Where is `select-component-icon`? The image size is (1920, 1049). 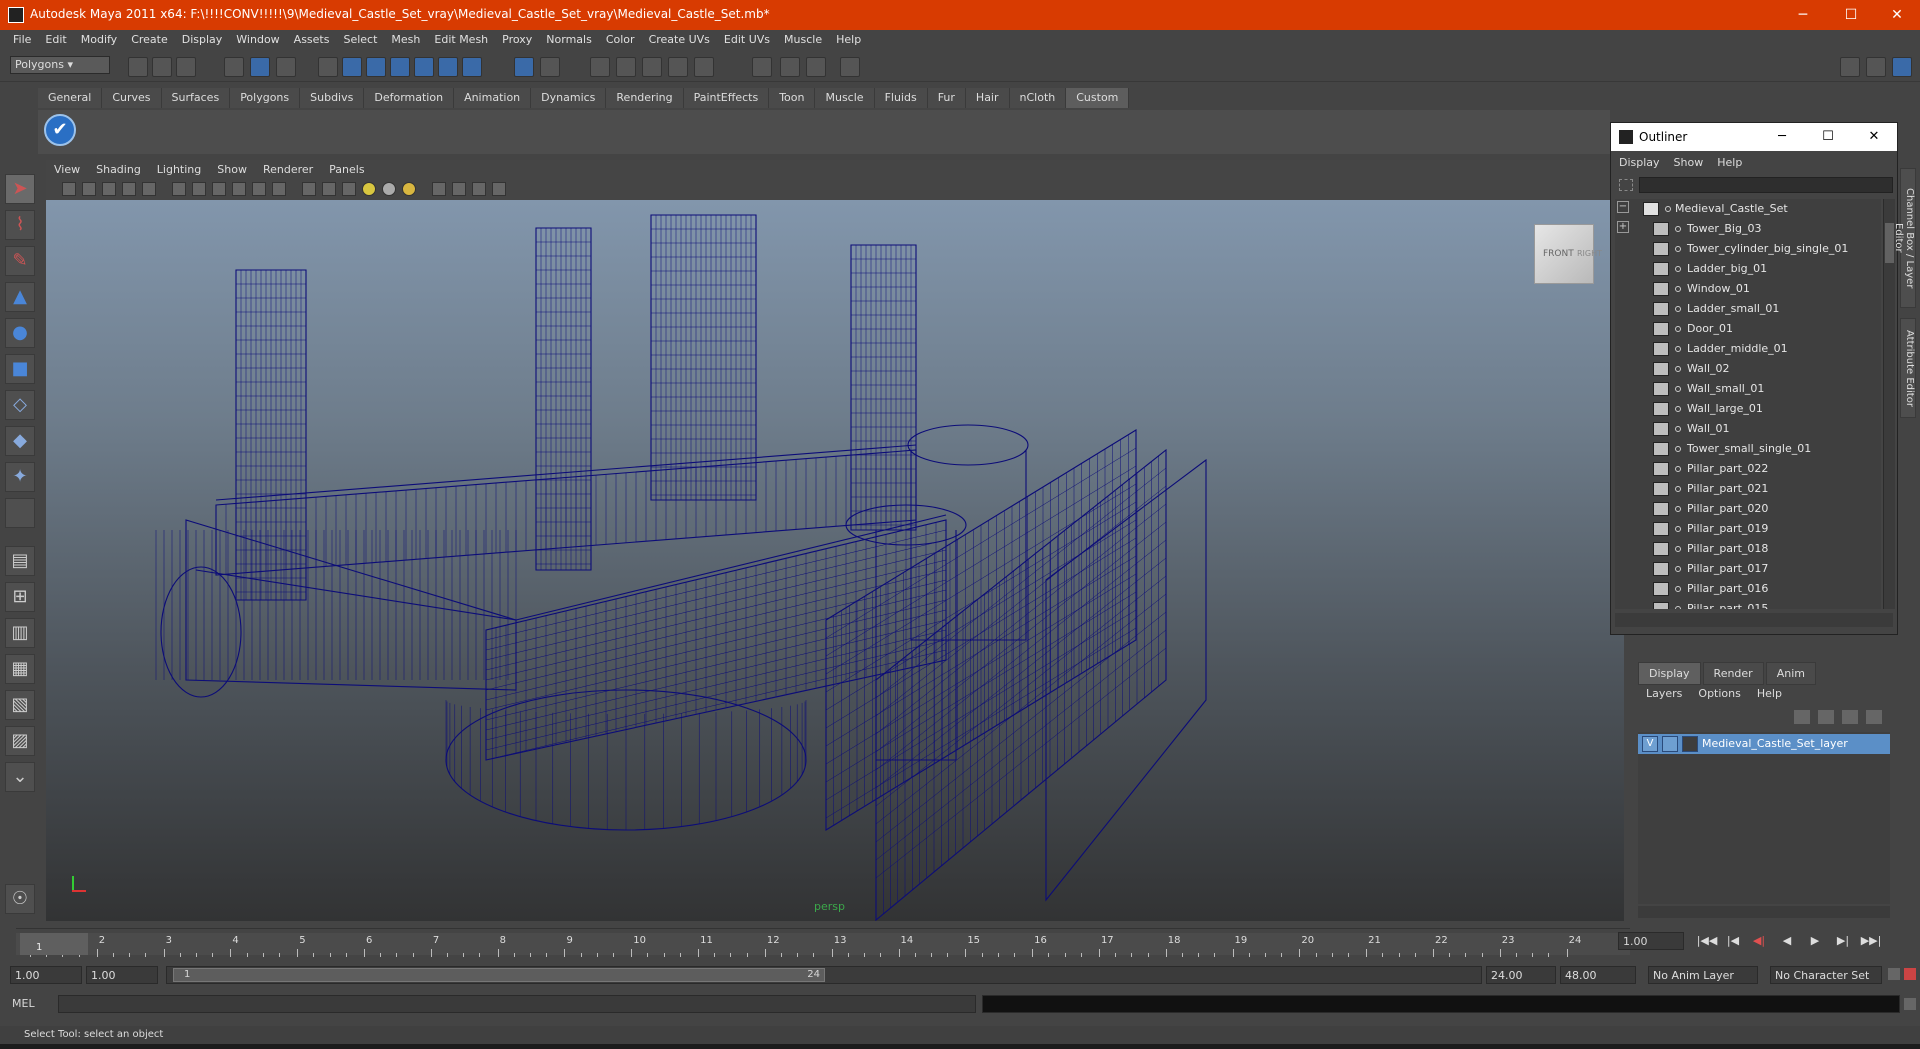 select-component-icon is located at coordinates (286, 67).